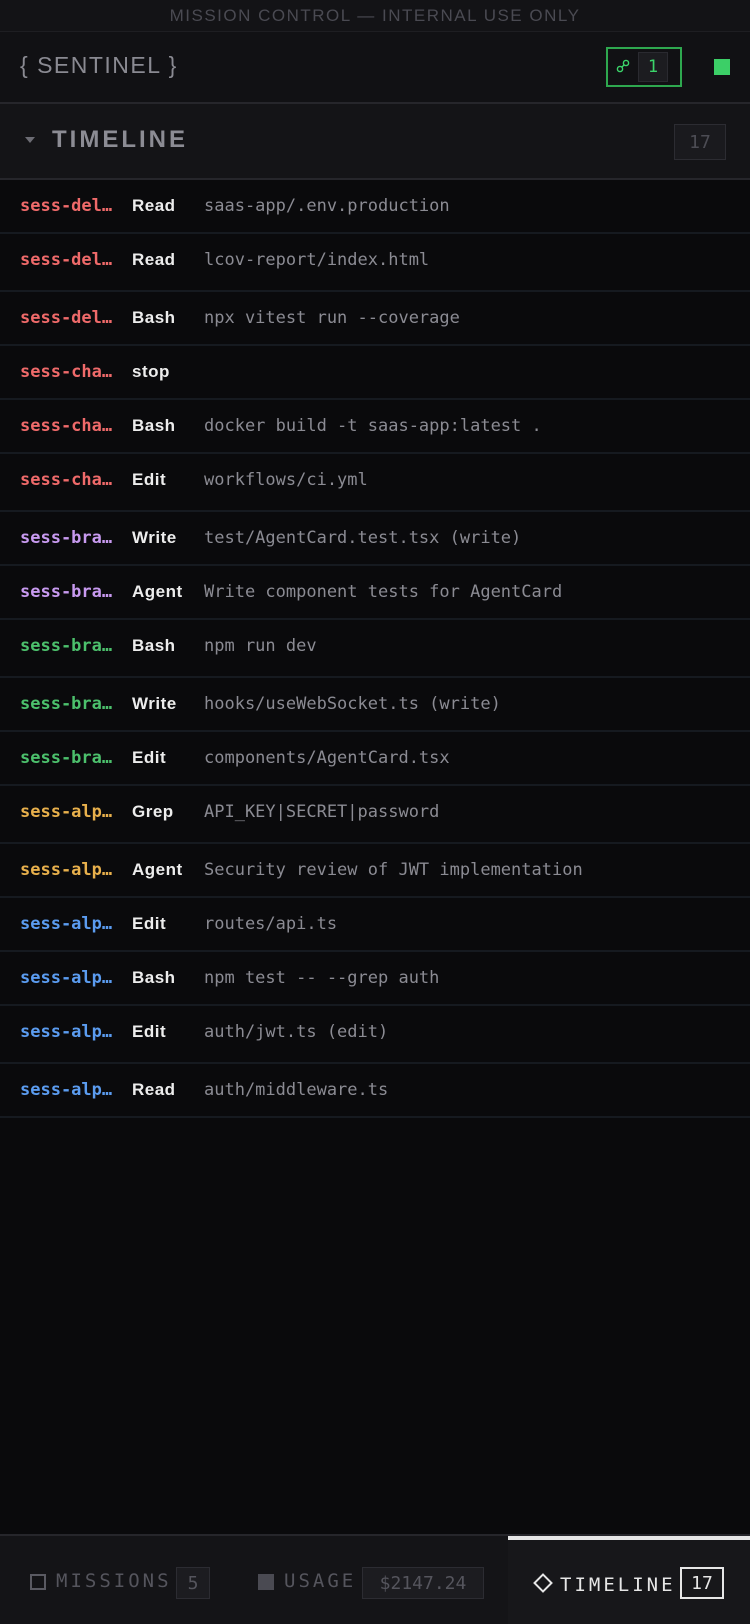 The height and width of the screenshot is (1624, 750). Describe the element at coordinates (153, 811) in the screenshot. I see `tool-name: Grep` at that location.